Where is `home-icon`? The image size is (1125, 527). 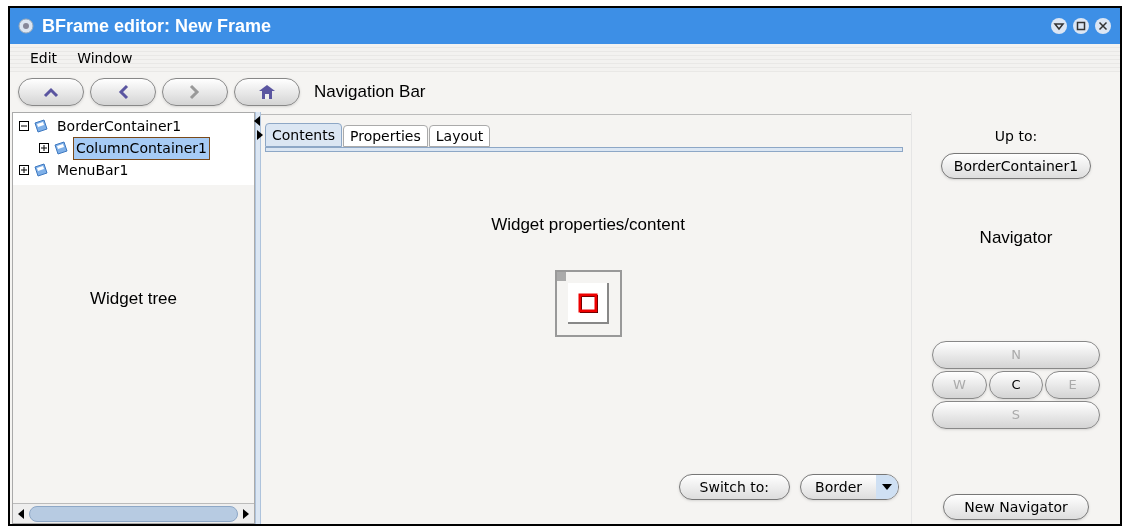 home-icon is located at coordinates (267, 92).